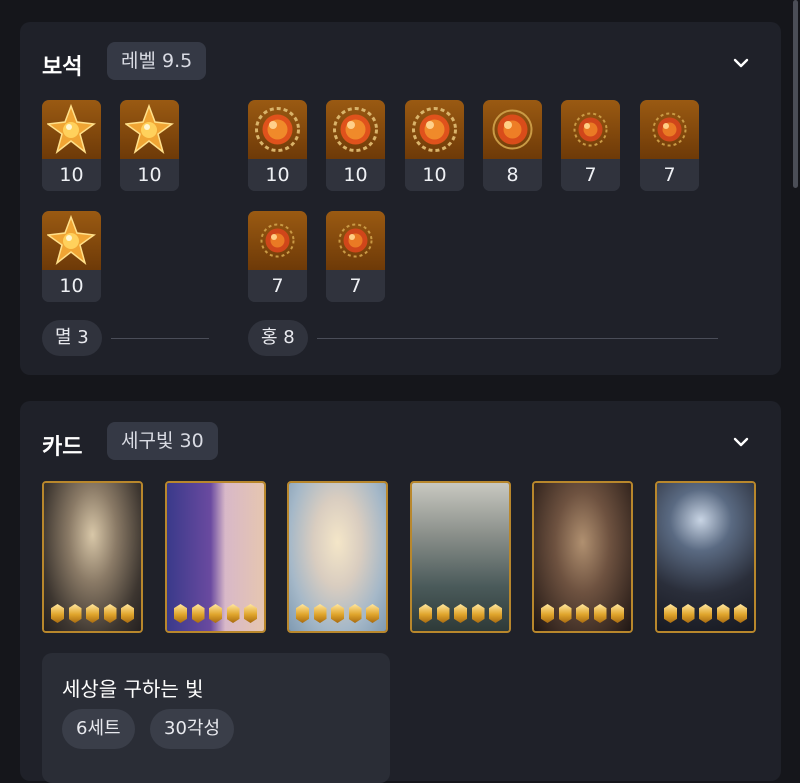 This screenshot has width=800, height=783. I want to click on card-set-effect: 세상을 구하는 빛 6세트 30각성, so click(216, 718).